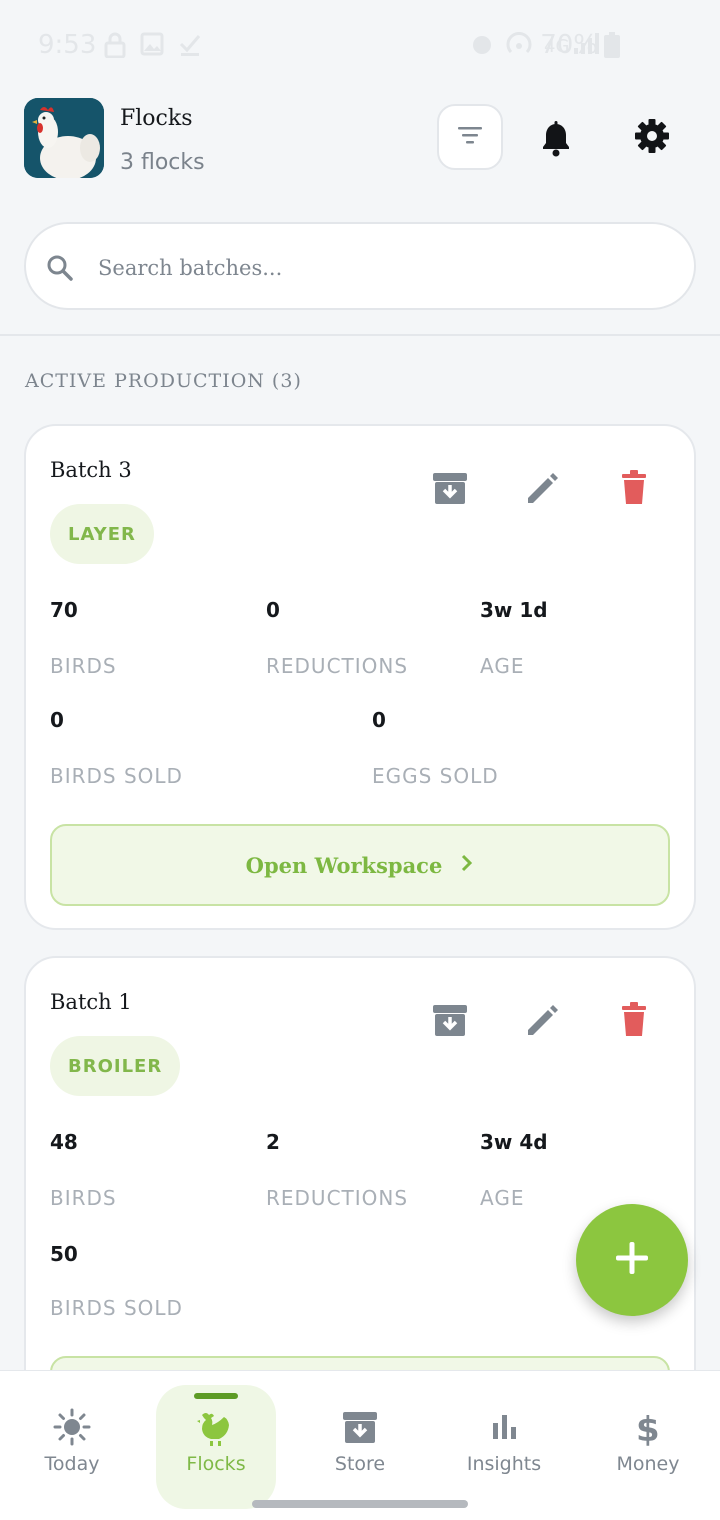 The height and width of the screenshot is (1520, 720). I want to click on lock-icon, so click(115, 45).